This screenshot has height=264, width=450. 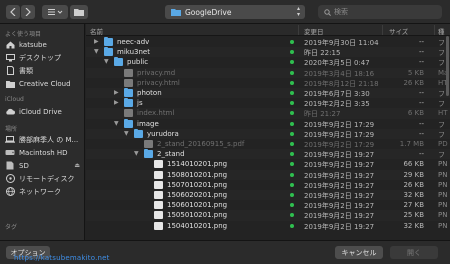 I want to click on file-name: yurudora, so click(x=163, y=133).